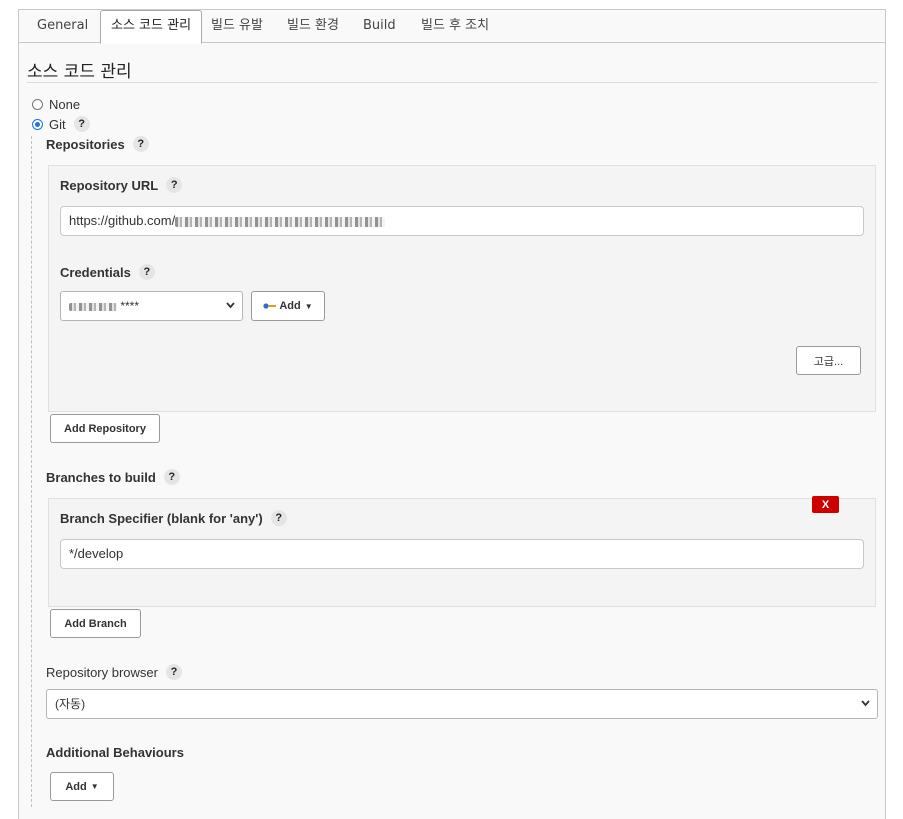 The height and width of the screenshot is (819, 903). I want to click on add-credentials-button: Add ▼, so click(288, 306).